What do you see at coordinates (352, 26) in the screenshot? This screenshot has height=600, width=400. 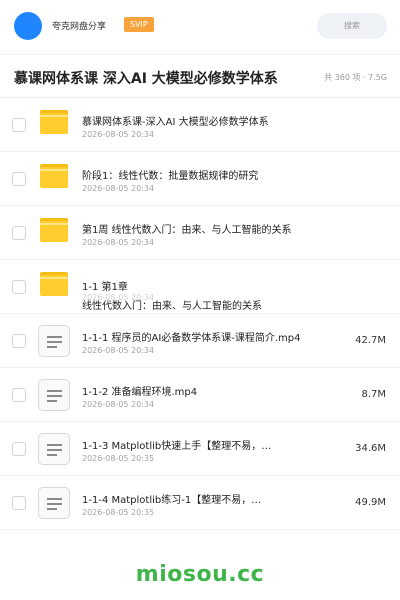 I see `search-button: 搜索` at bounding box center [352, 26].